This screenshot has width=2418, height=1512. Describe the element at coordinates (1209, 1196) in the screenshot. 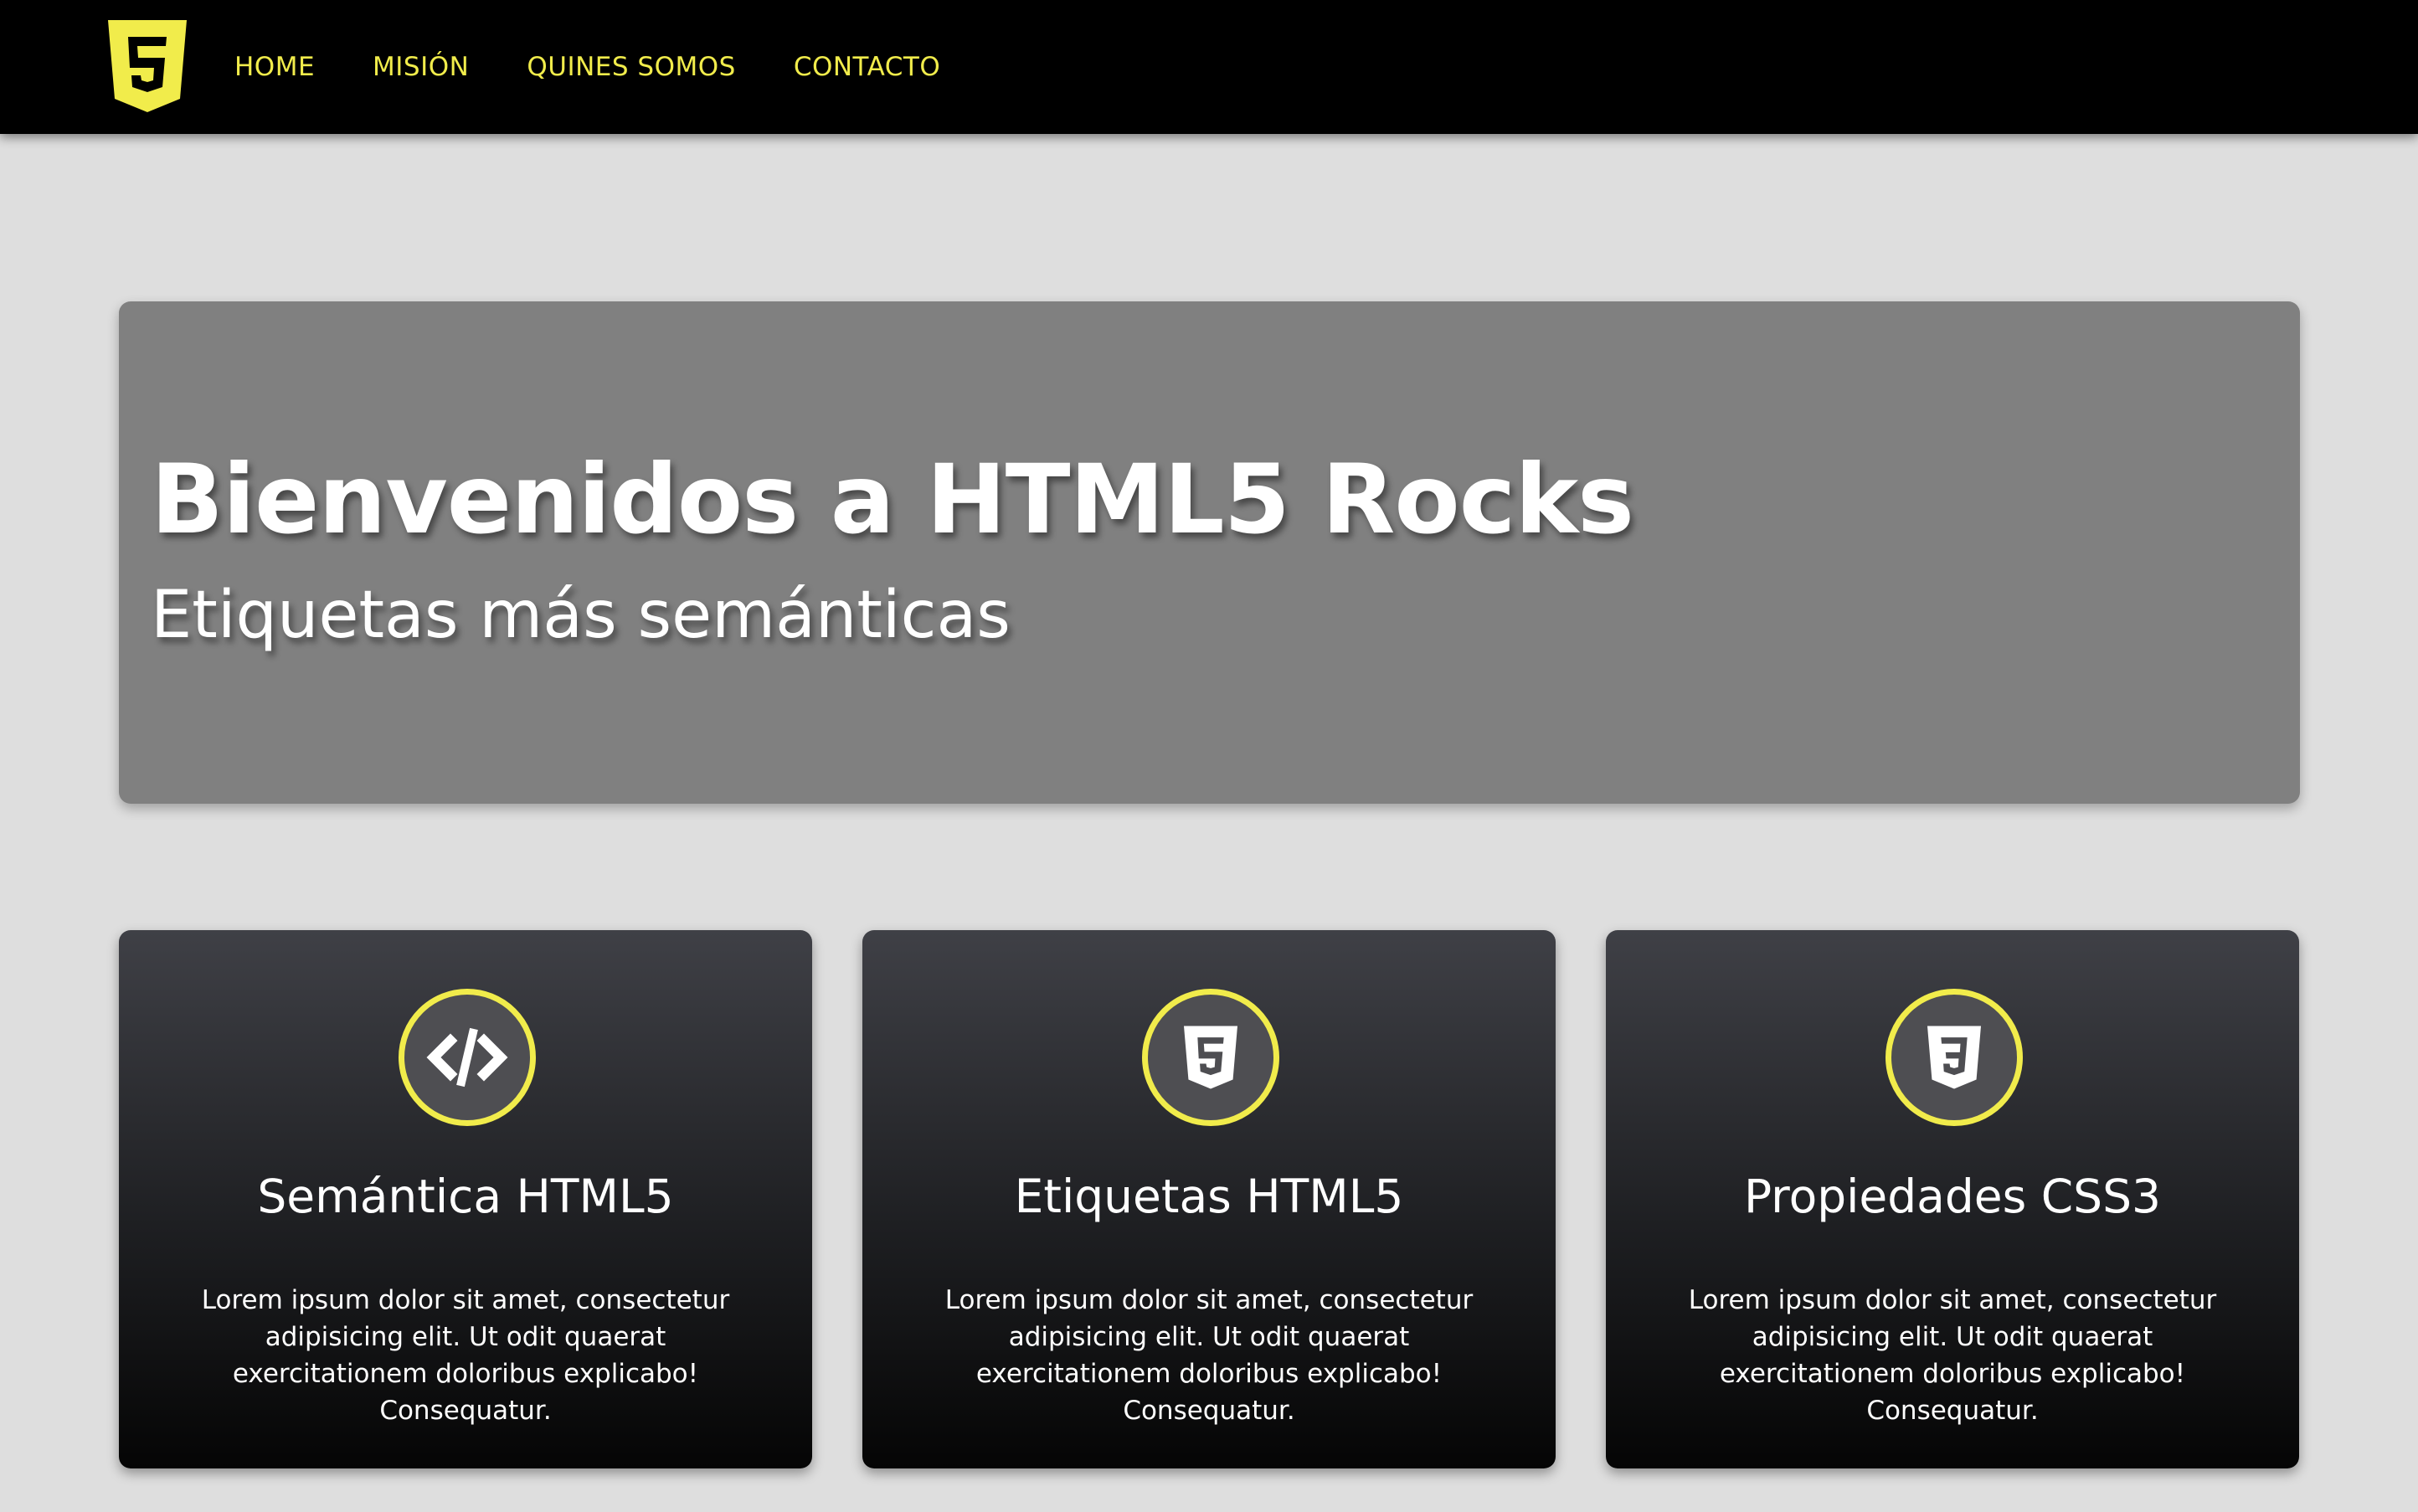

I see `card-title: Etiquetas HTML5` at that location.